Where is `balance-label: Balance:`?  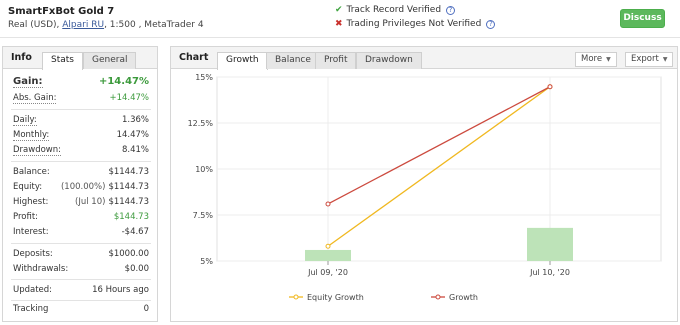 balance-label: Balance: is located at coordinates (31, 172).